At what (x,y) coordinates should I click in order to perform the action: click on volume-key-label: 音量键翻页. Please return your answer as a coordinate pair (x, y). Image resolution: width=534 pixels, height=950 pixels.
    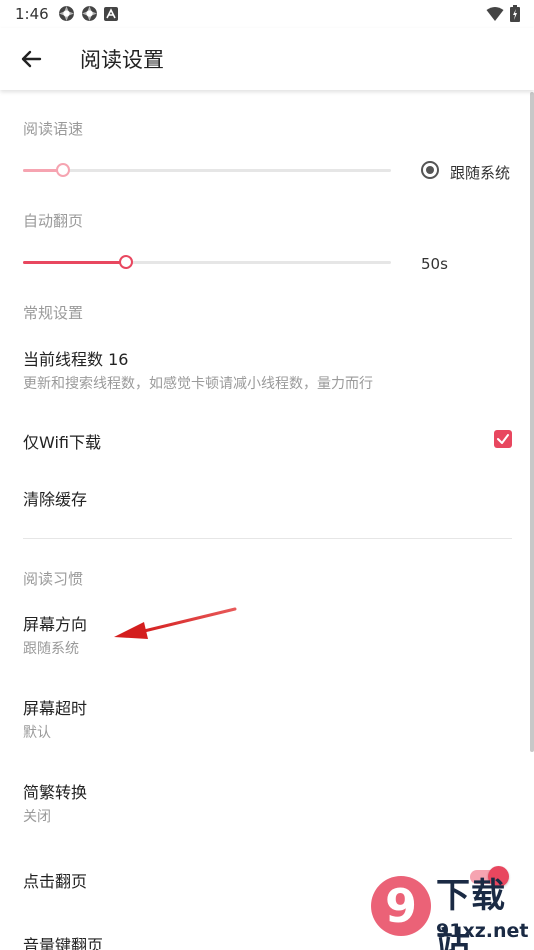
    Looking at the image, I should click on (63, 943).